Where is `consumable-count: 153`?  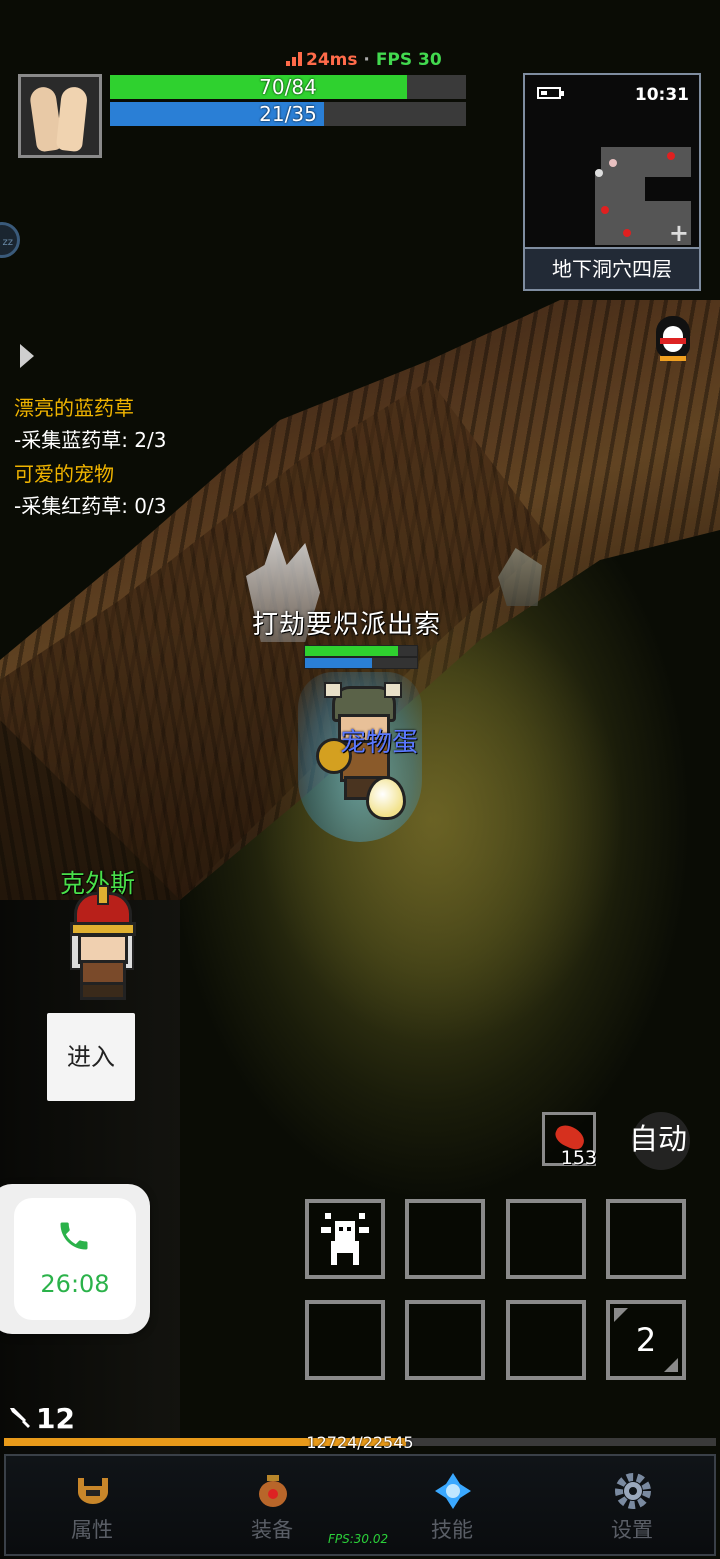
consumable-count: 153 is located at coordinates (578, 1158).